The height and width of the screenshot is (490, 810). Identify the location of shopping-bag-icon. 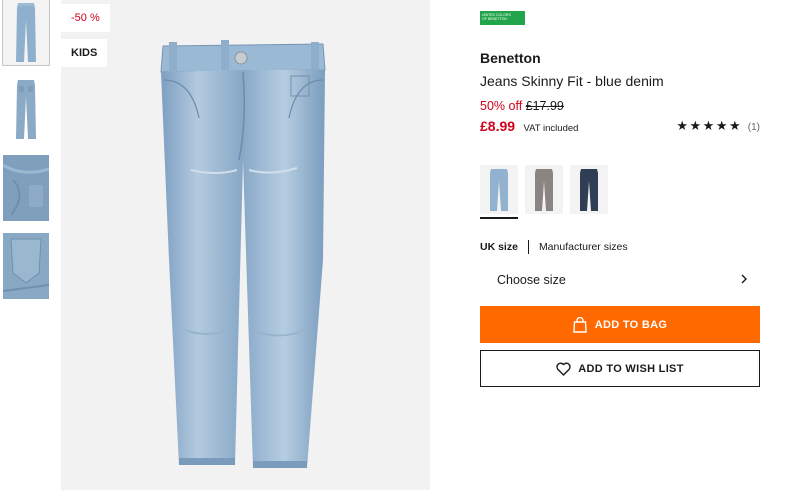
(580, 324).